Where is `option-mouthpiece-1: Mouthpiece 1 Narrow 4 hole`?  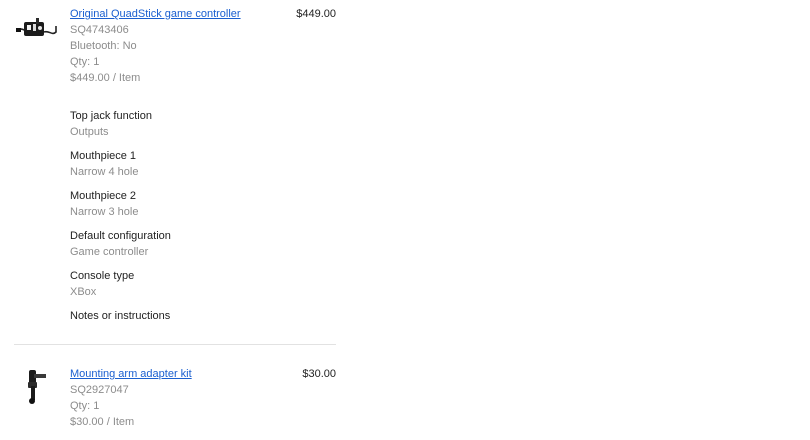 option-mouthpiece-1: Mouthpiece 1 Narrow 4 hole is located at coordinates (200, 168).